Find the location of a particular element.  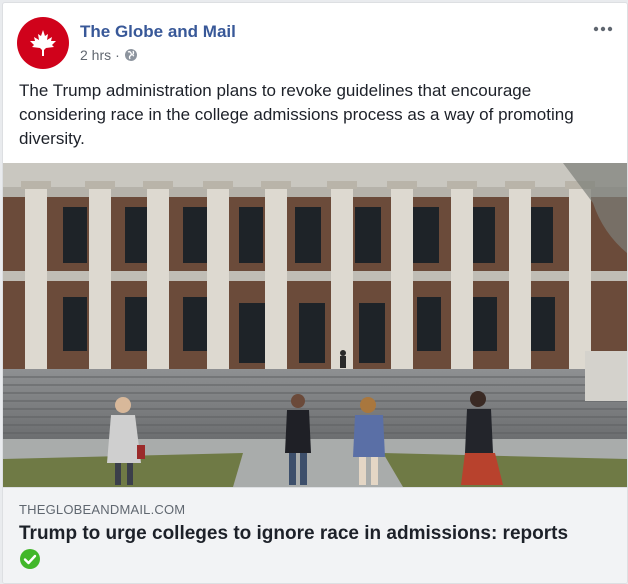

page-avatar is located at coordinates (43, 43).